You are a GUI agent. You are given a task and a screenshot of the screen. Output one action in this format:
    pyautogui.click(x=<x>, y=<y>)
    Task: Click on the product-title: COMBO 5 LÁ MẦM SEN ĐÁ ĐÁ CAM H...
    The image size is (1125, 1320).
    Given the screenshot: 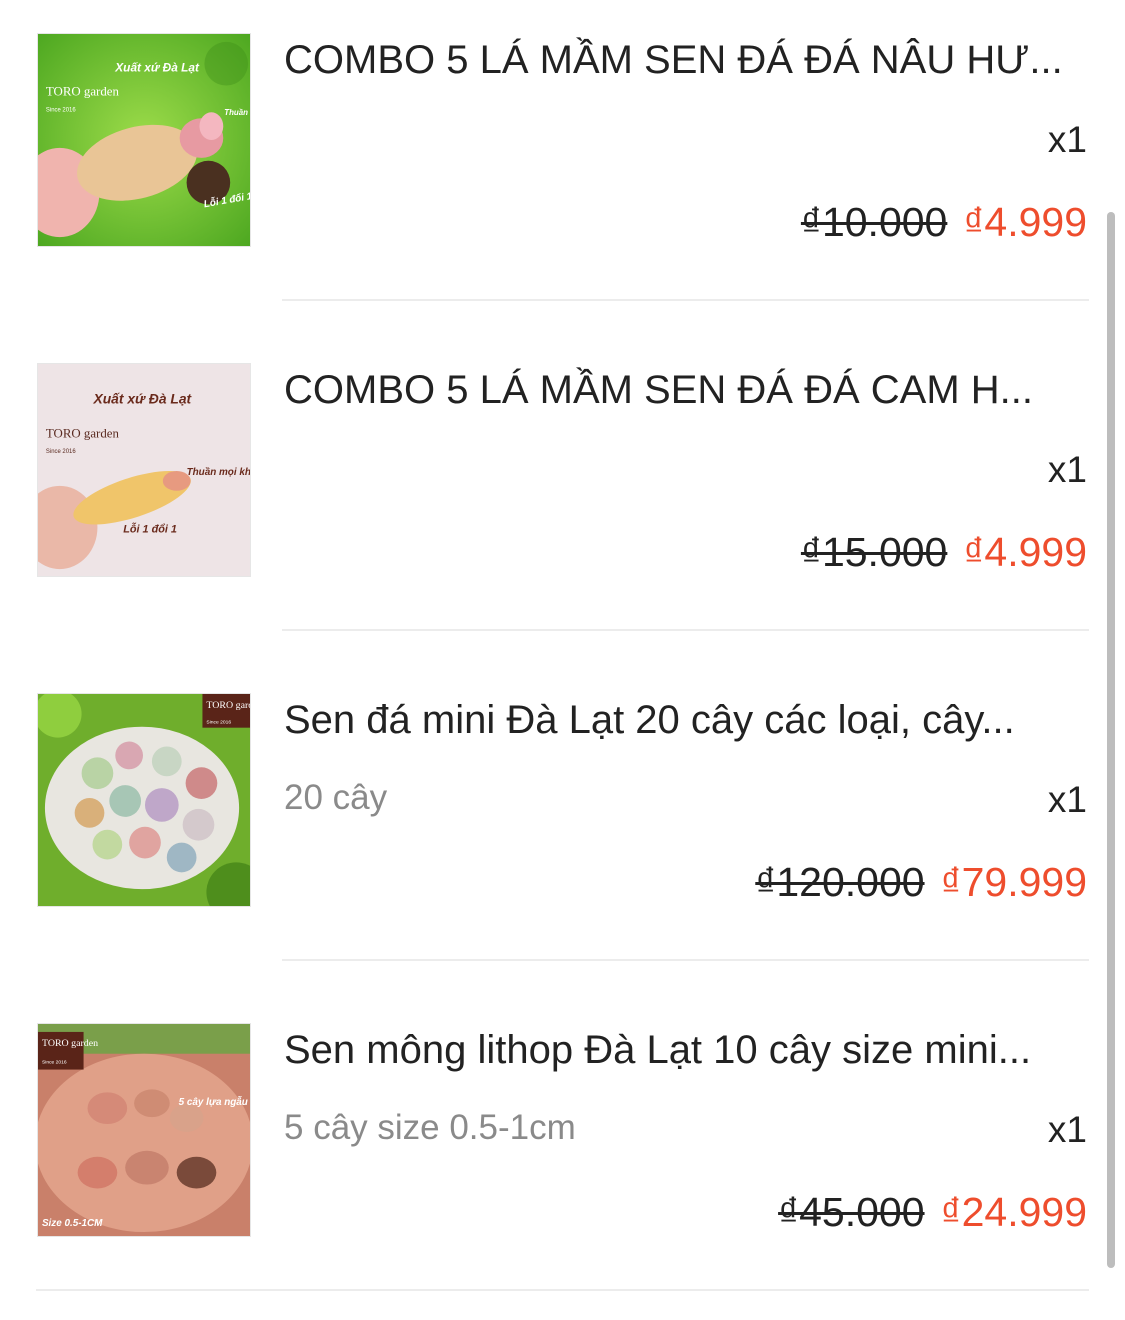 What is the action you would take?
    pyautogui.click(x=686, y=390)
    